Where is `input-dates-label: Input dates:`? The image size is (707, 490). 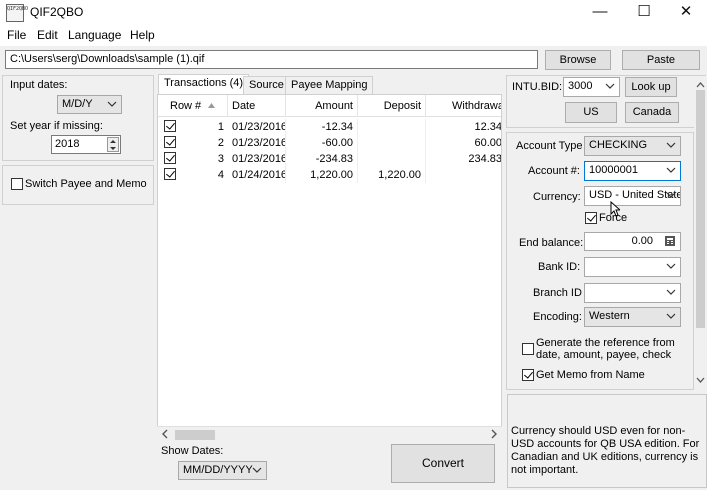
input-dates-label: Input dates: is located at coordinates (39, 85).